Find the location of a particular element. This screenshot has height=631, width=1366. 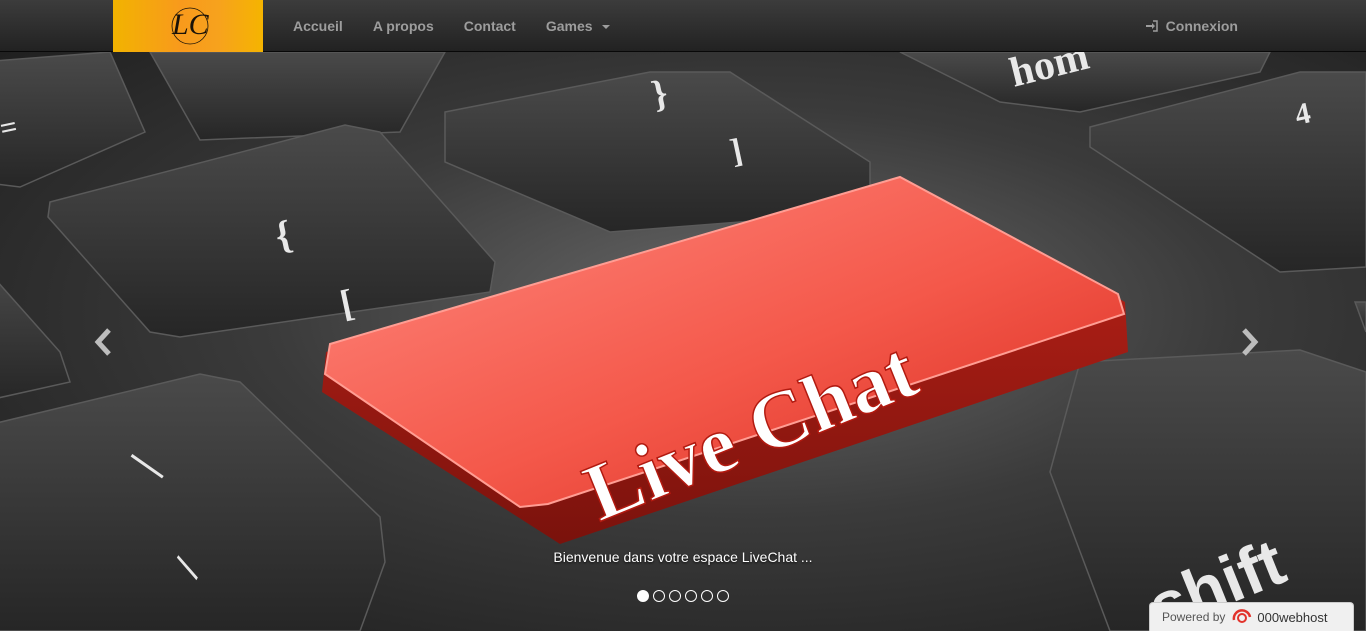

carousel-prev-button is located at coordinates (103, 342).